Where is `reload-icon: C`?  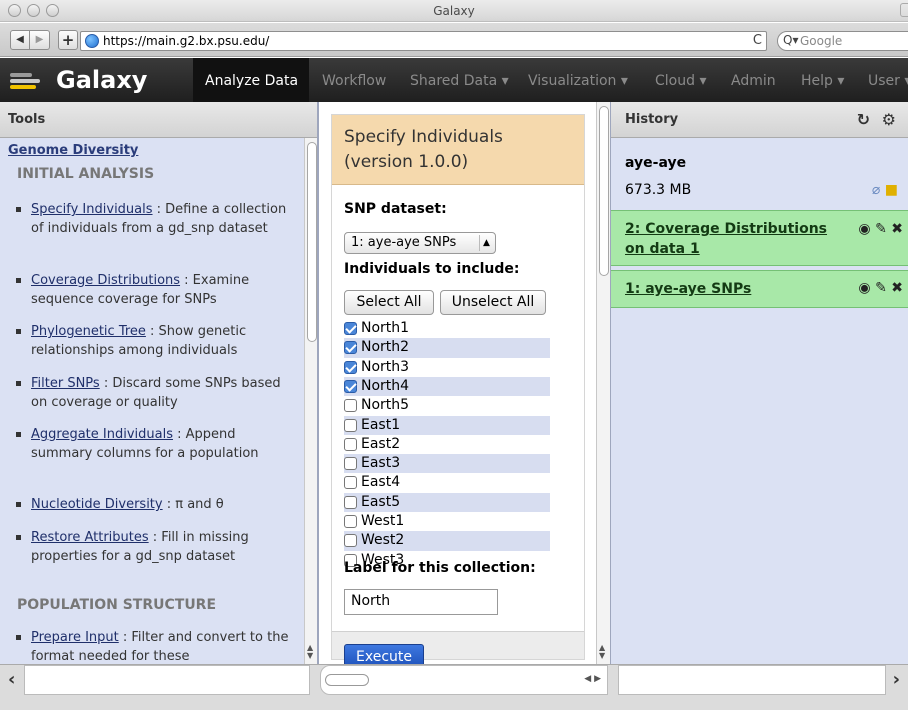 reload-icon: C is located at coordinates (757, 40).